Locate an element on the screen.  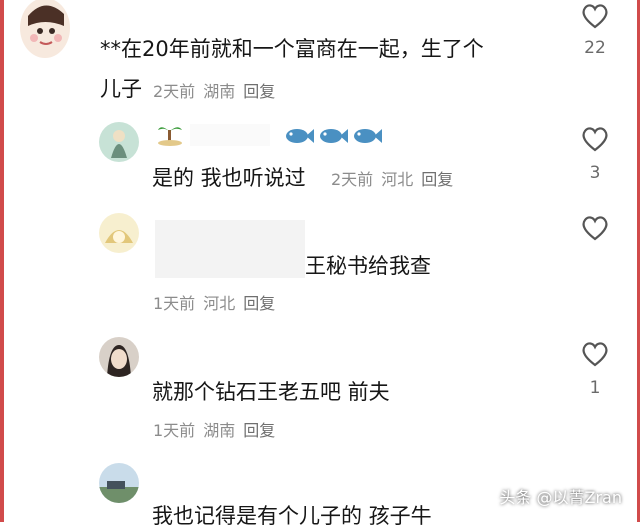
watermark: 头条 @以菁Zran is located at coordinates (560, 497).